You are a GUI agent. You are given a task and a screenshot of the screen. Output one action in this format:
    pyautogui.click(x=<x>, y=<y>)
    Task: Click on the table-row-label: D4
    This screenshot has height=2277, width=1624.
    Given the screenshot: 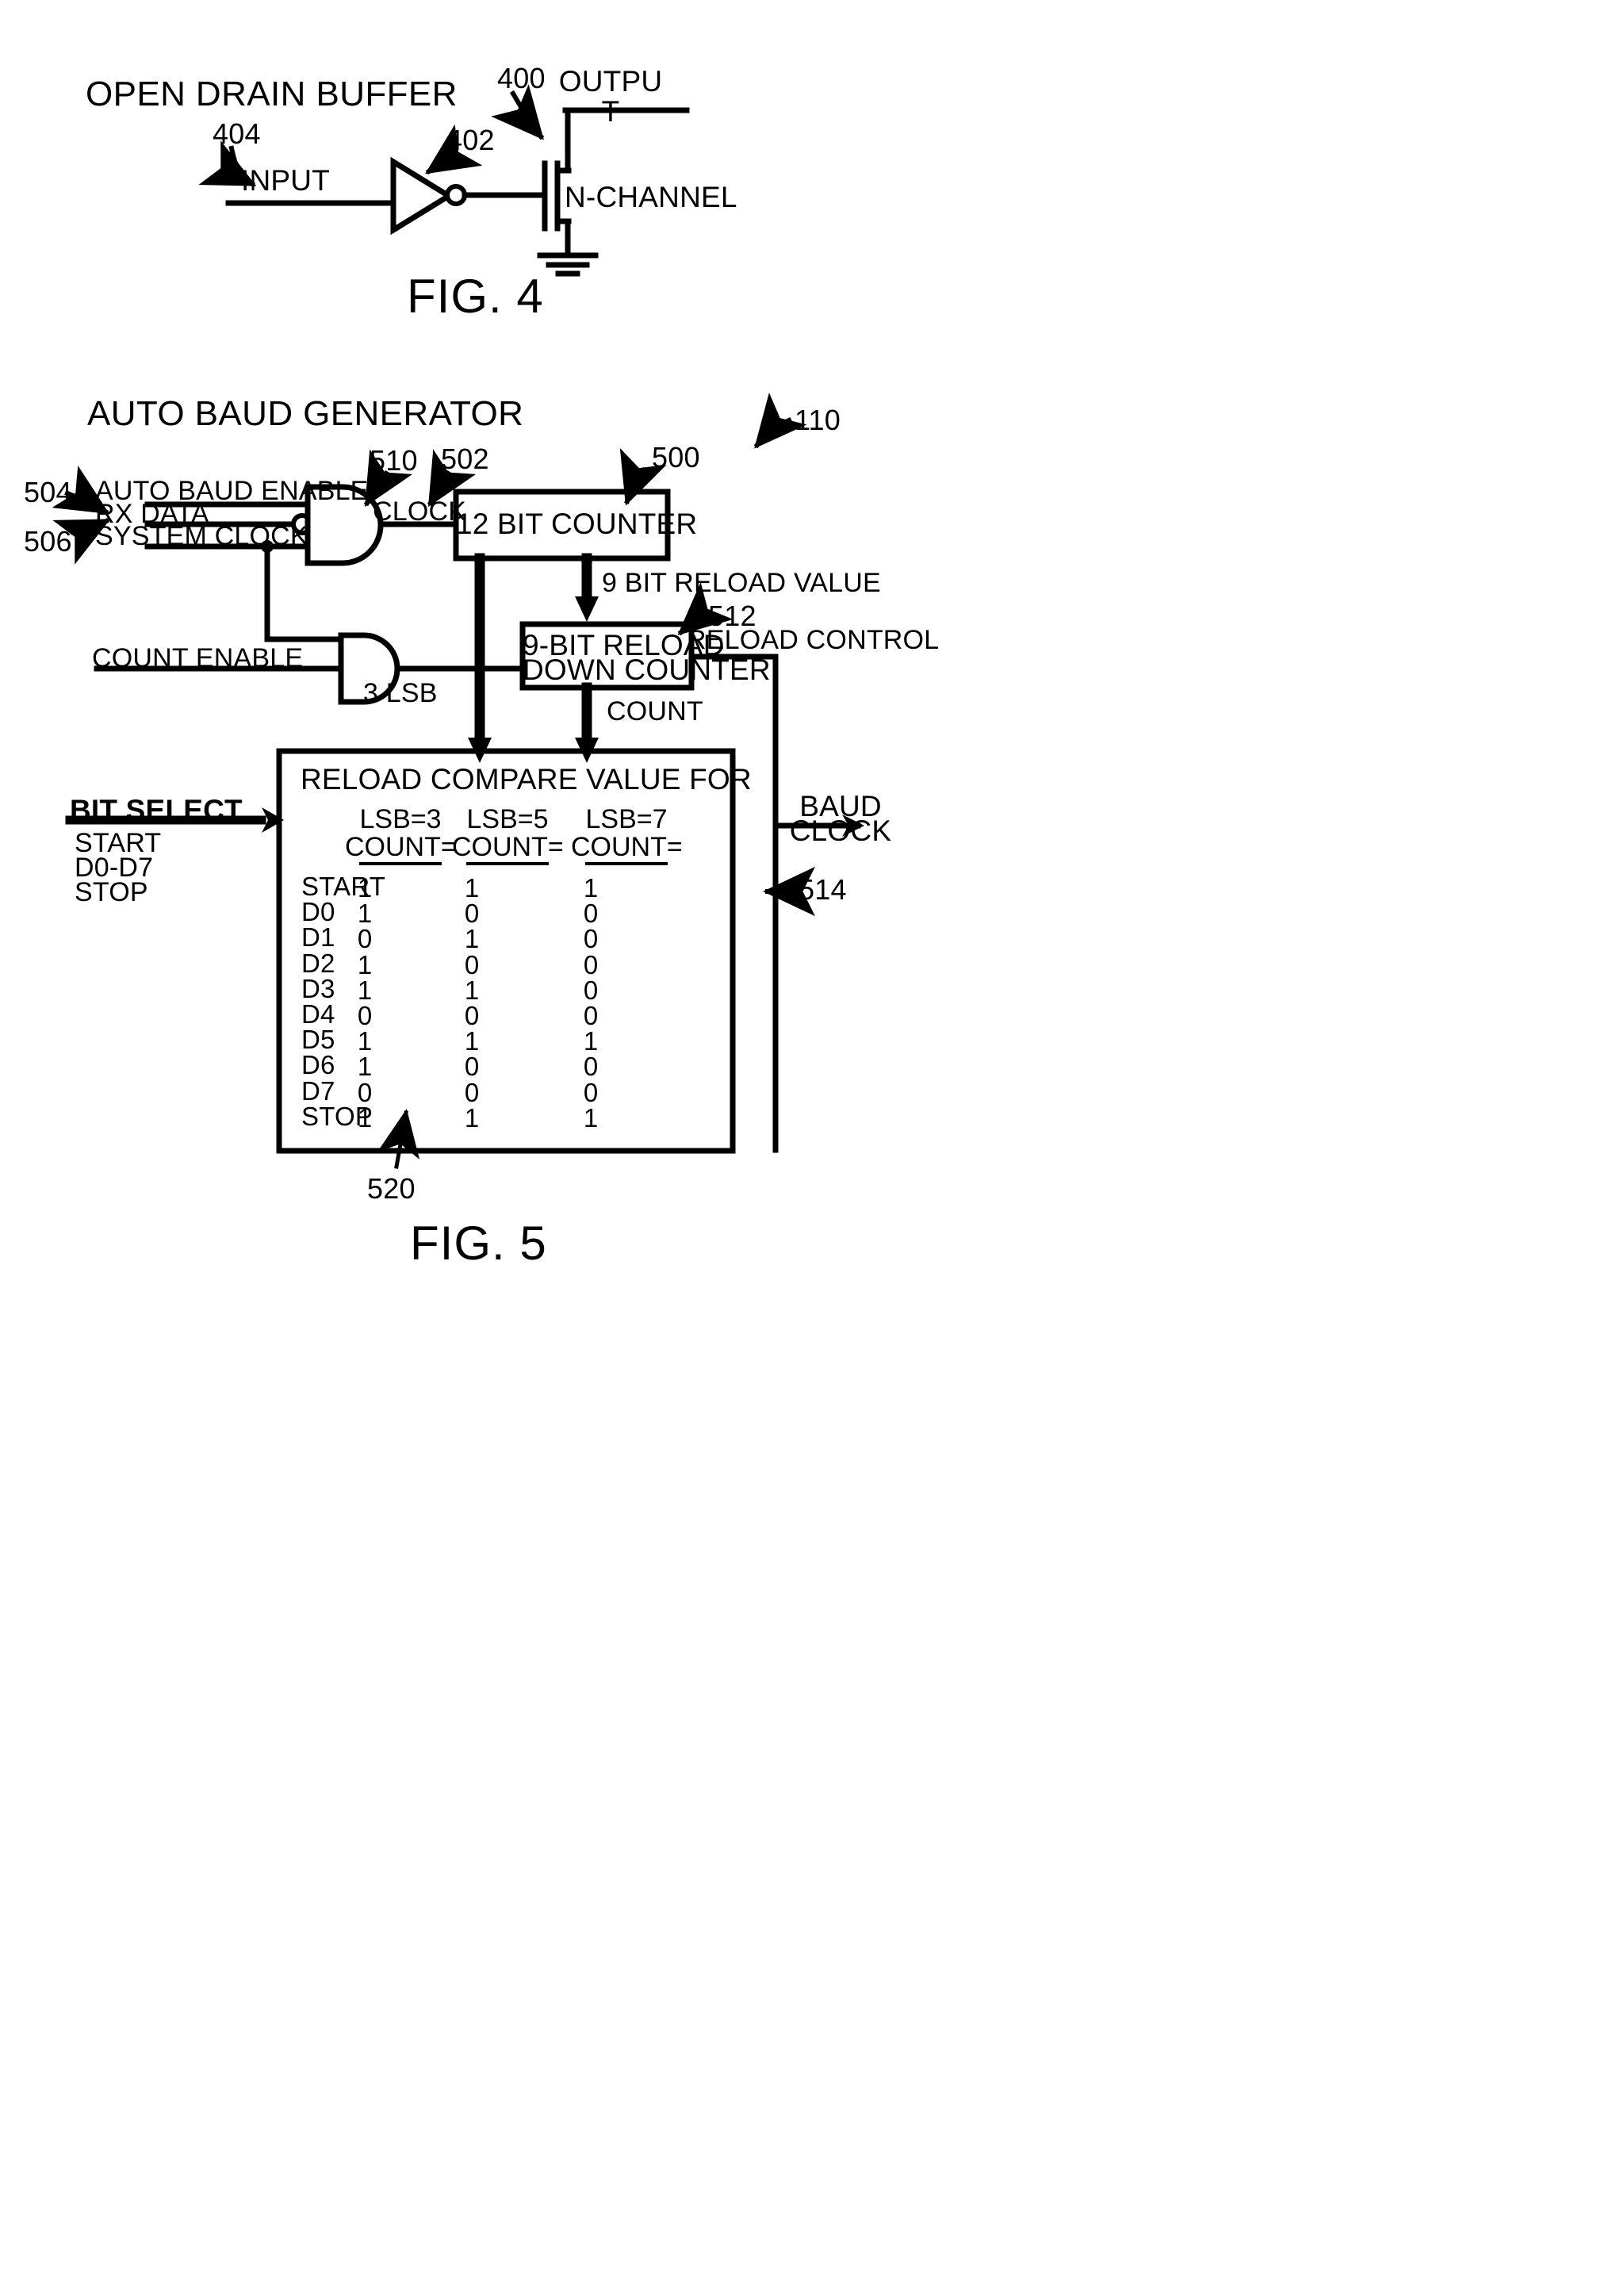 What is the action you would take?
    pyautogui.click(x=318, y=1014)
    